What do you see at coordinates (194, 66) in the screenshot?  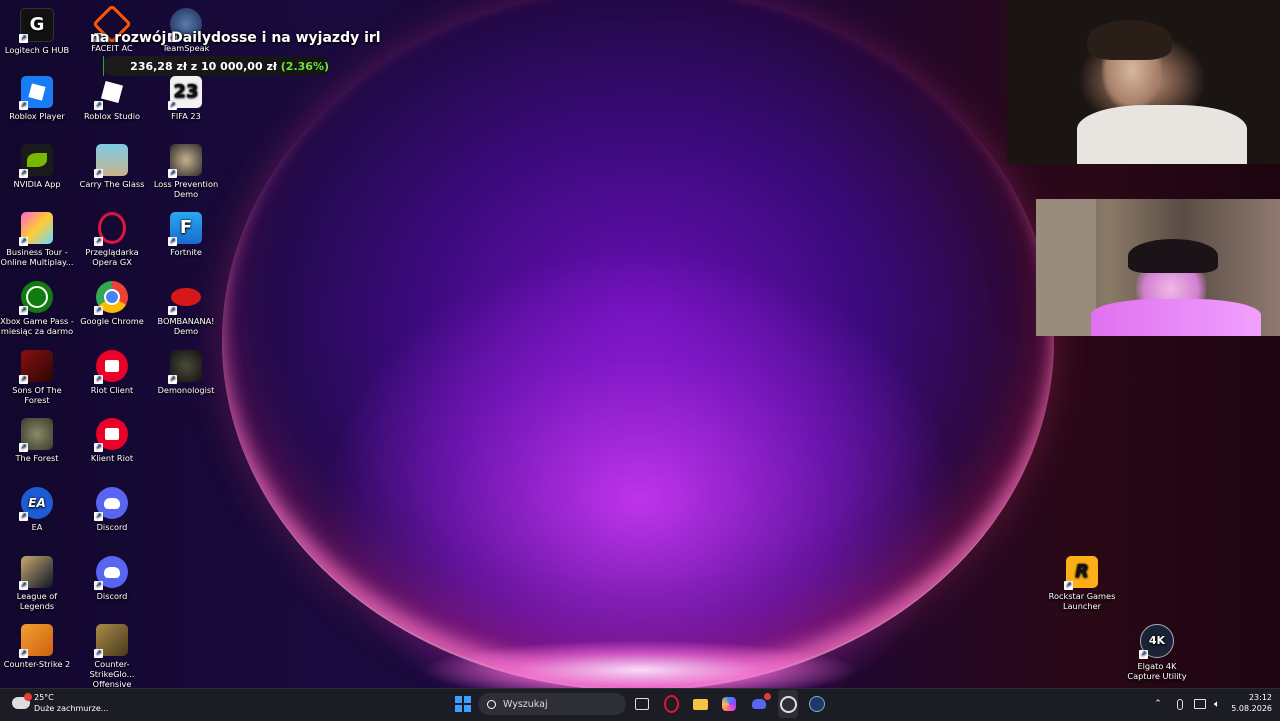 I see `donation-of: z` at bounding box center [194, 66].